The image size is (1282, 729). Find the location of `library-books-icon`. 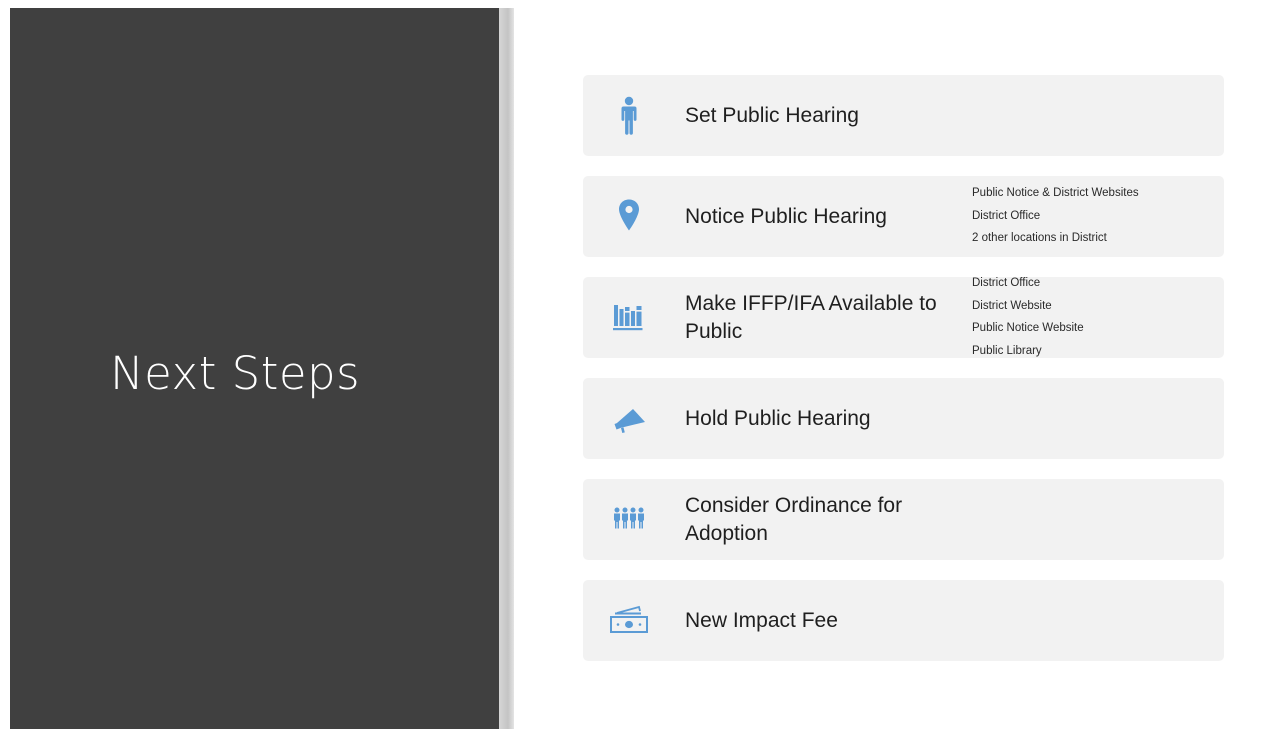

library-books-icon is located at coordinates (629, 317).